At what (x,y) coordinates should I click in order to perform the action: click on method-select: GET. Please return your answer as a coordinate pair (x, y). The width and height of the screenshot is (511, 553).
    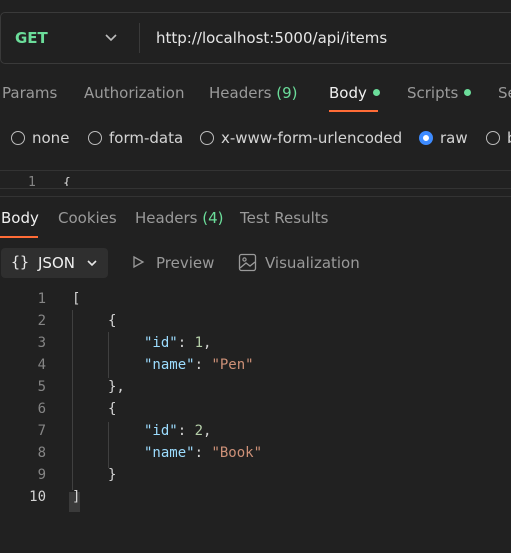
    Looking at the image, I should click on (31, 38).